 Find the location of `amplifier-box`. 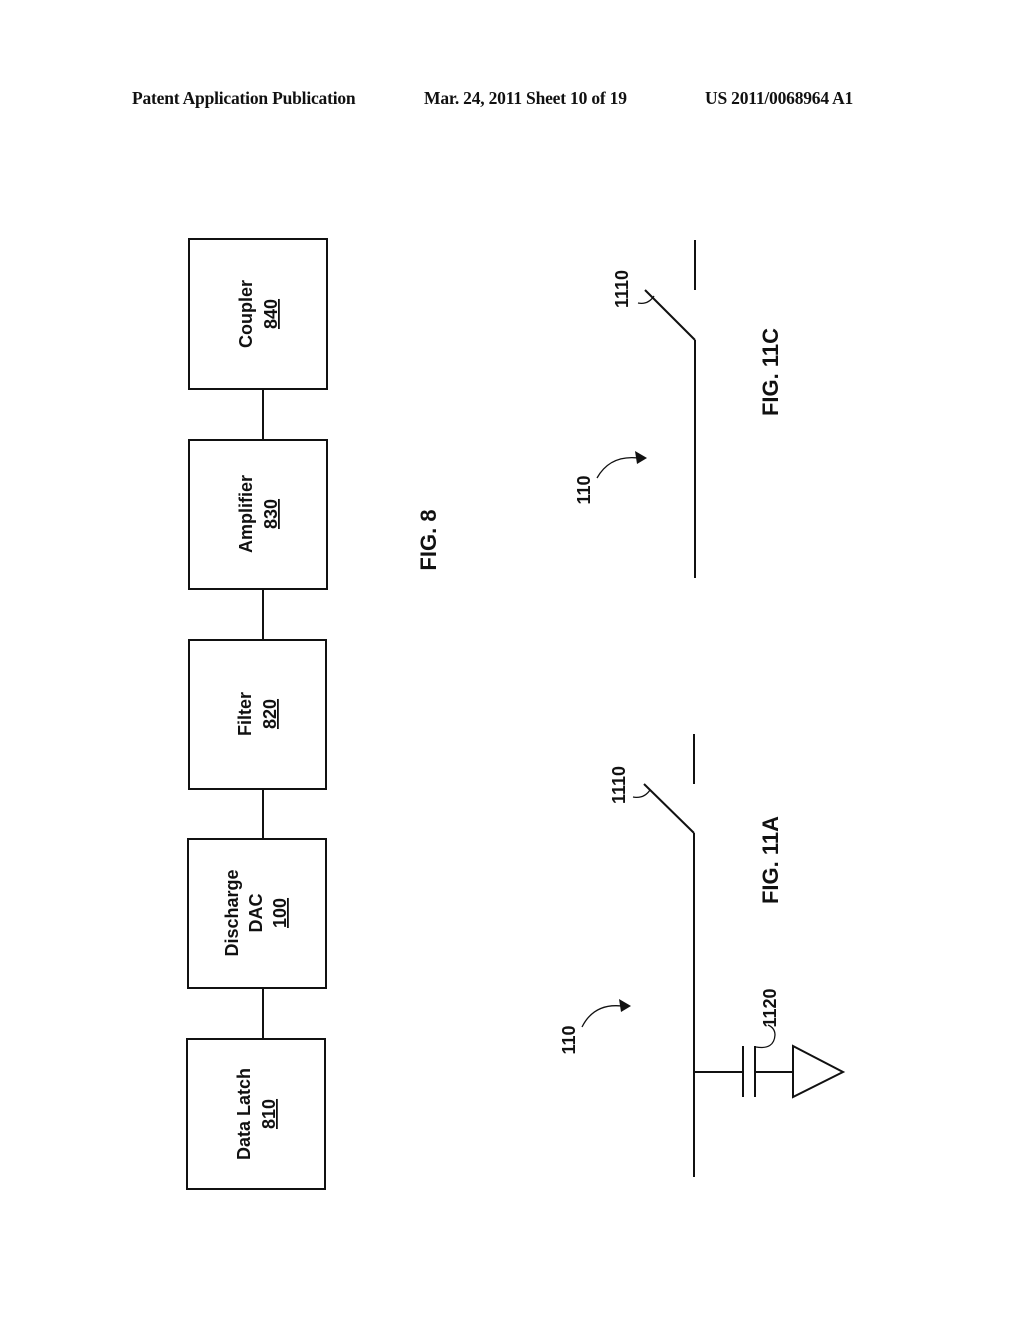

amplifier-box is located at coordinates (258, 514).